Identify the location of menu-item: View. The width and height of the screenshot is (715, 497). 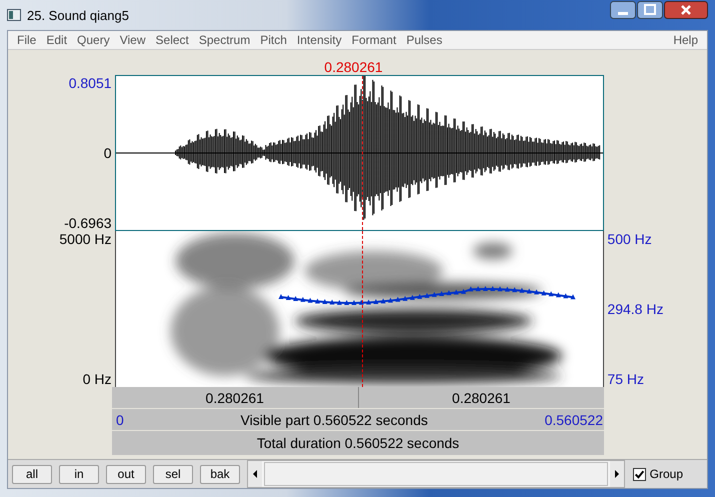
(132, 40).